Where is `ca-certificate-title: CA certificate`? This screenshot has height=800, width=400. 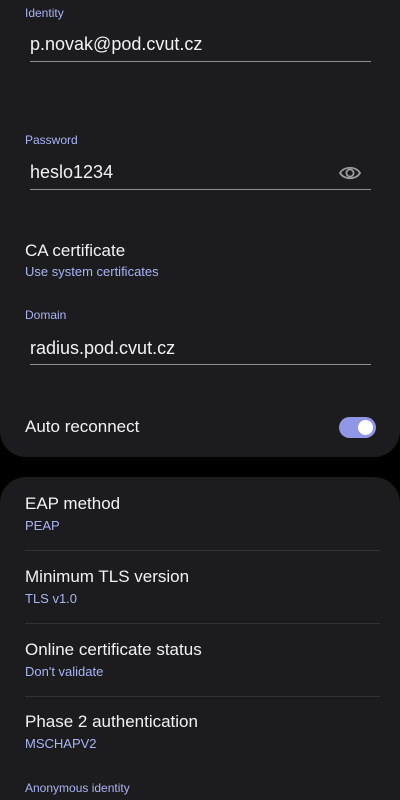
ca-certificate-title: CA certificate is located at coordinates (75, 250).